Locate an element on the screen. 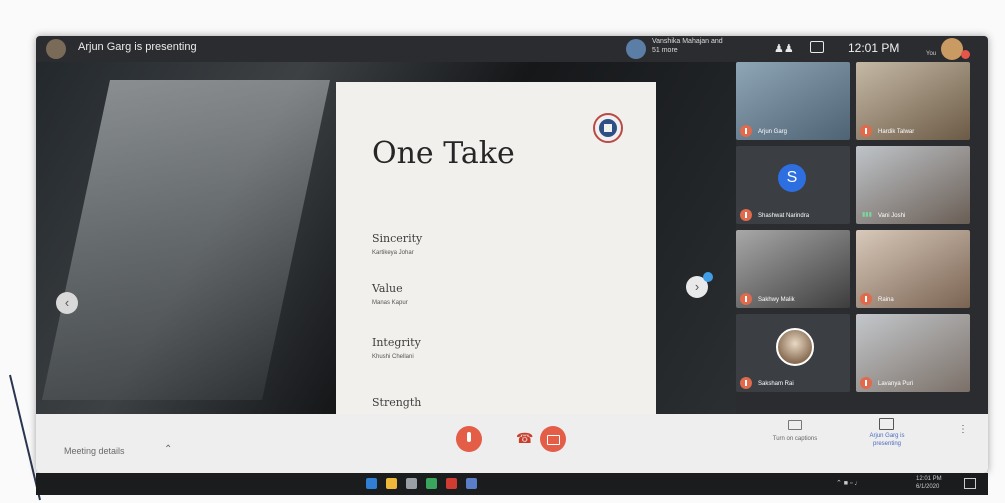 The image size is (1005, 503). notification-center-icon is located at coordinates (970, 483).